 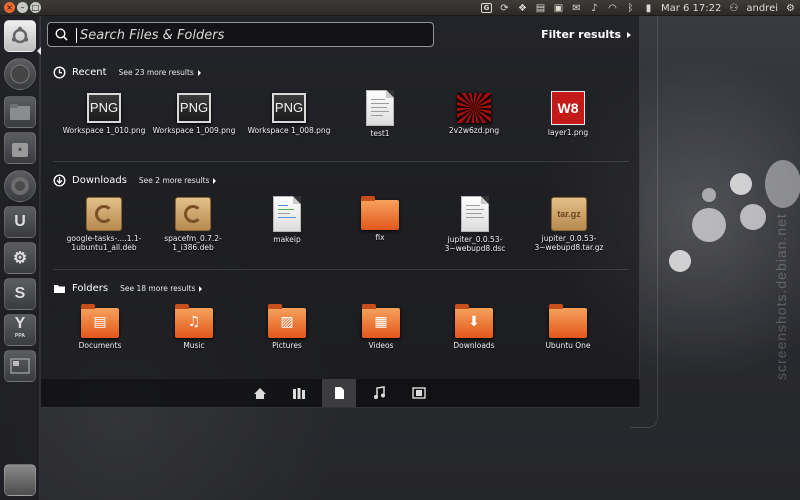 I want to click on clock-icon, so click(x=59, y=72).